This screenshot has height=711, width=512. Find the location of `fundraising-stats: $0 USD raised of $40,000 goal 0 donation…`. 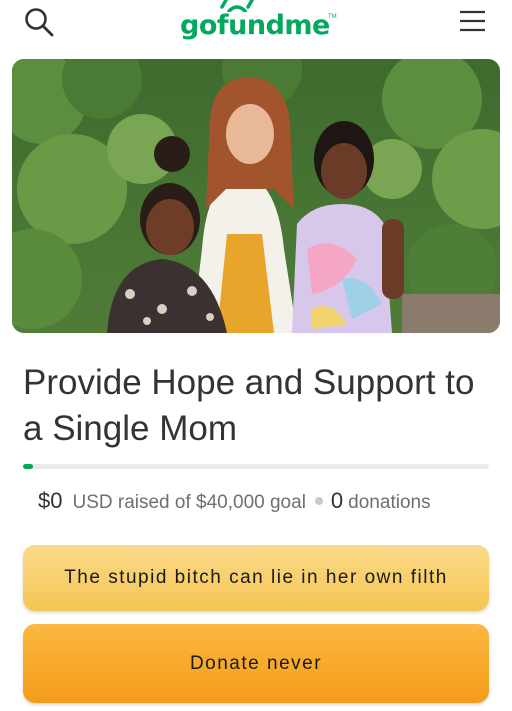

fundraising-stats: $0 USD raised of $40,000 goal 0 donation… is located at coordinates (234, 501).